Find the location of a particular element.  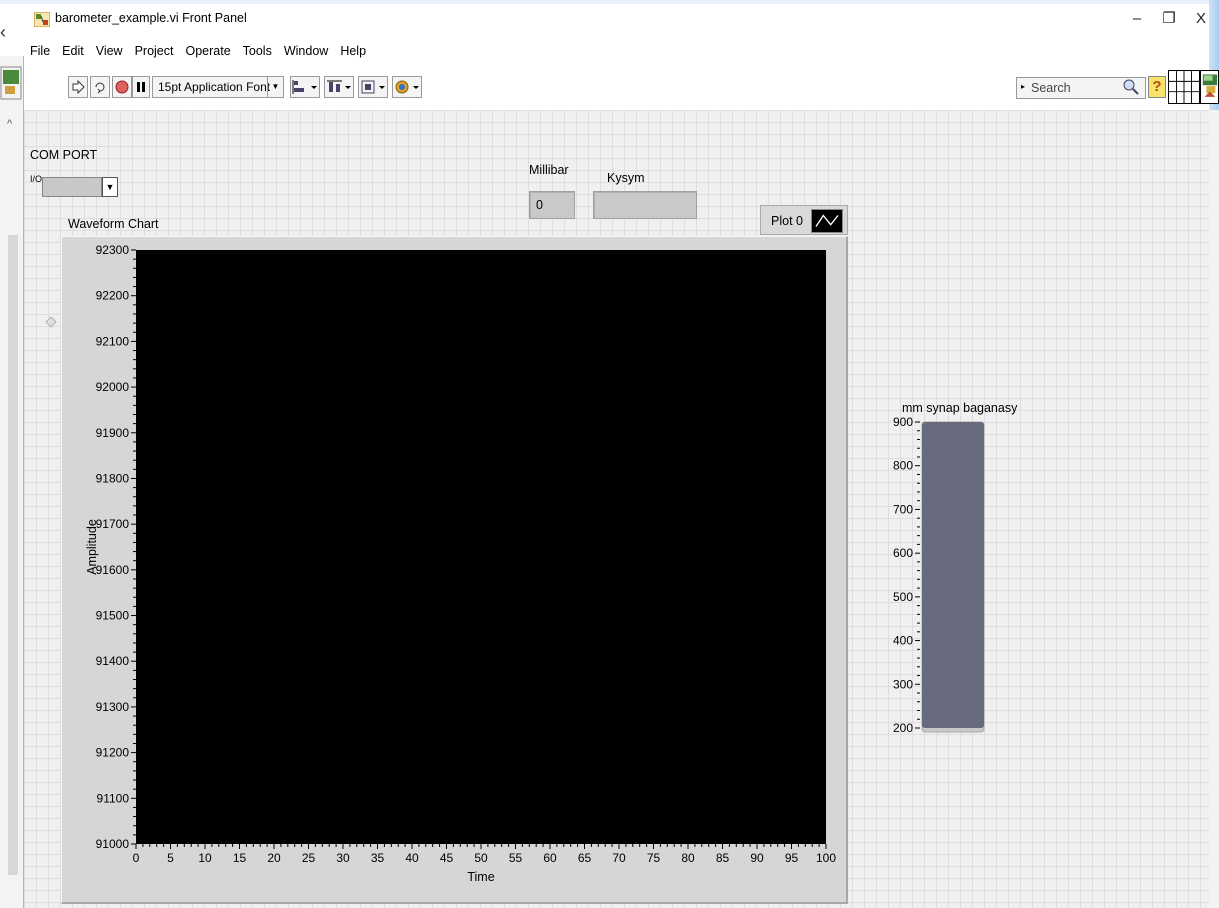

y-tick-label: 91900 is located at coordinates (113, 433).